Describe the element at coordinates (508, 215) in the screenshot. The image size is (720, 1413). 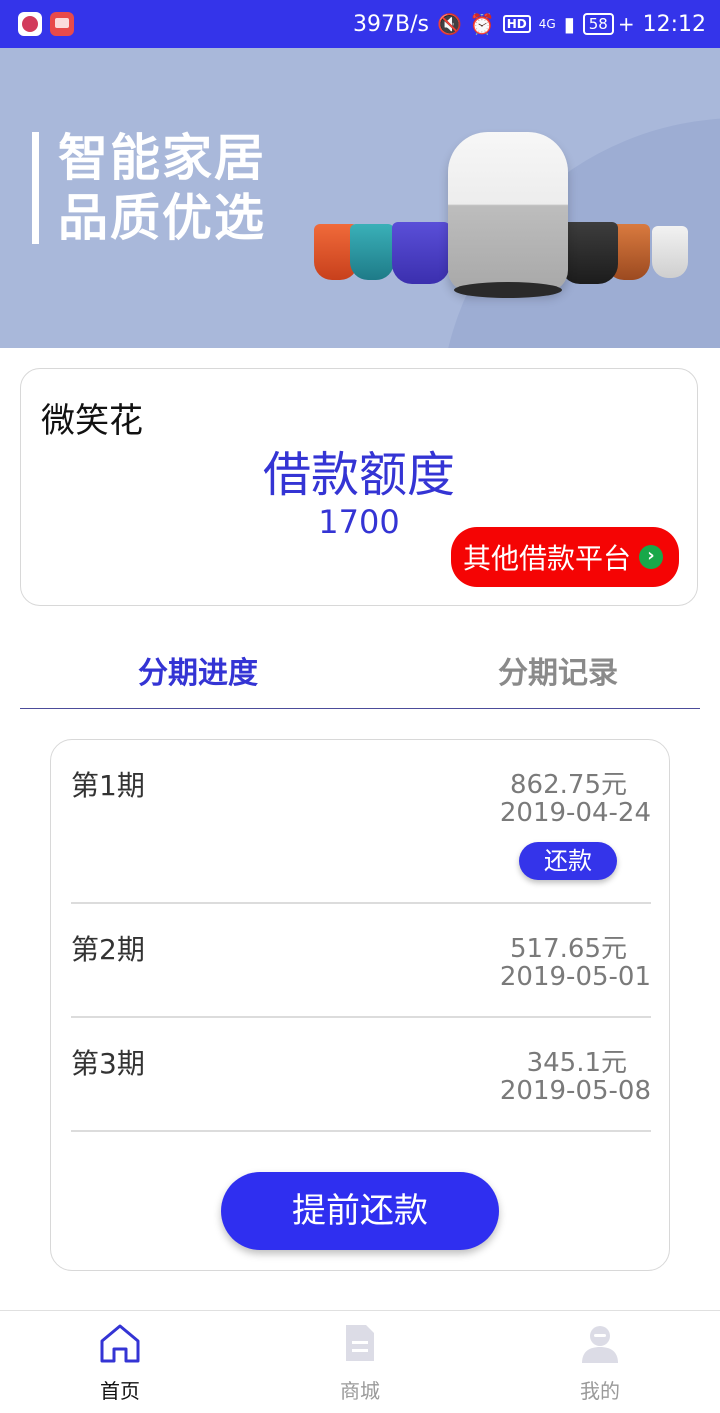
I see `smart-speaker-image` at that location.